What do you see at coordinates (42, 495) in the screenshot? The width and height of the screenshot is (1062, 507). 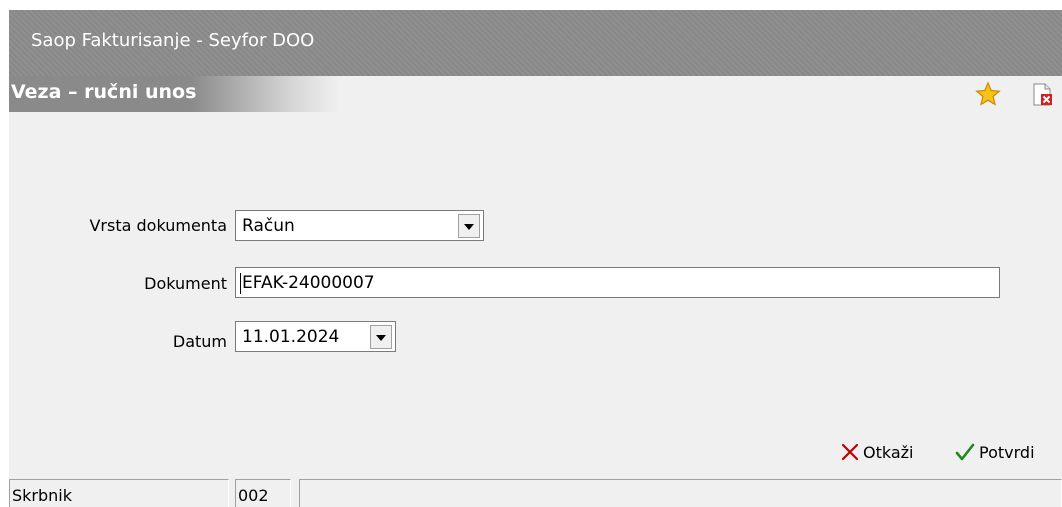 I see `status-label: Skrbnik` at bounding box center [42, 495].